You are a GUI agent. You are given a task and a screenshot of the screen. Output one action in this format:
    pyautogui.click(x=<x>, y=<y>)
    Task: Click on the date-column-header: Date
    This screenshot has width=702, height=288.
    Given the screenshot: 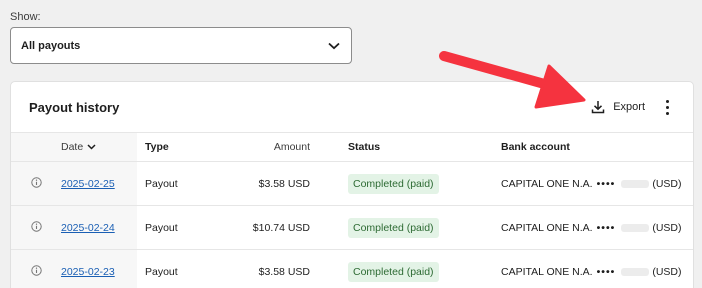 What is the action you would take?
    pyautogui.click(x=99, y=147)
    